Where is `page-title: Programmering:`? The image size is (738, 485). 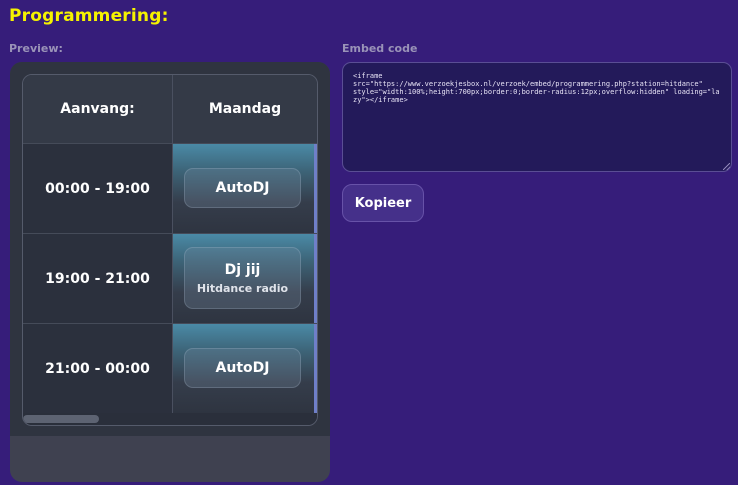
page-title: Programmering: is located at coordinates (89, 16).